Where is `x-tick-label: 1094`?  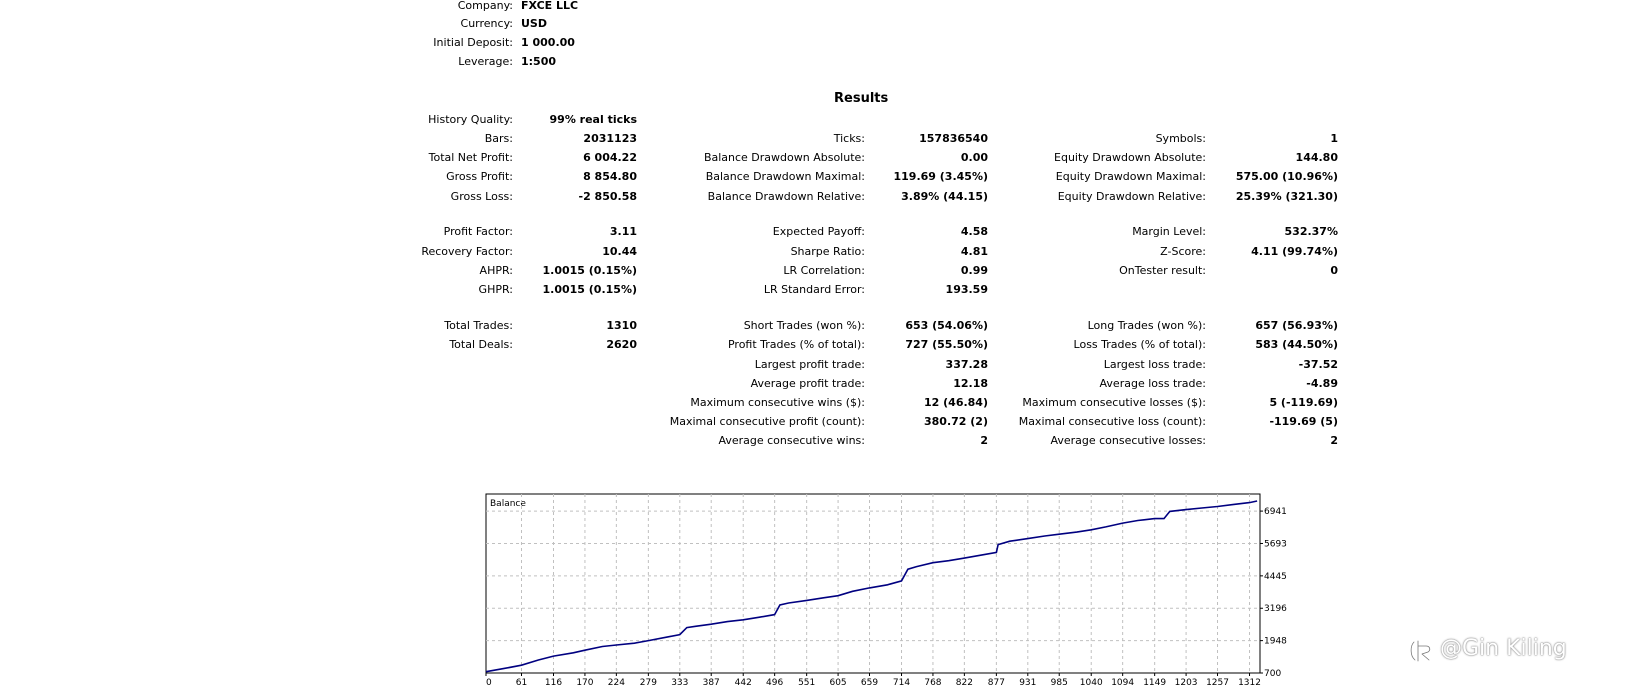 x-tick-label: 1094 is located at coordinates (1122, 683).